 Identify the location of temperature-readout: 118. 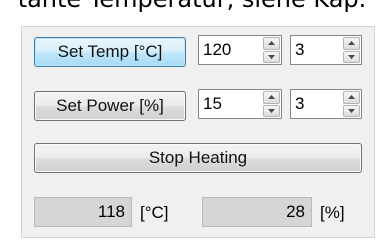
(83, 212).